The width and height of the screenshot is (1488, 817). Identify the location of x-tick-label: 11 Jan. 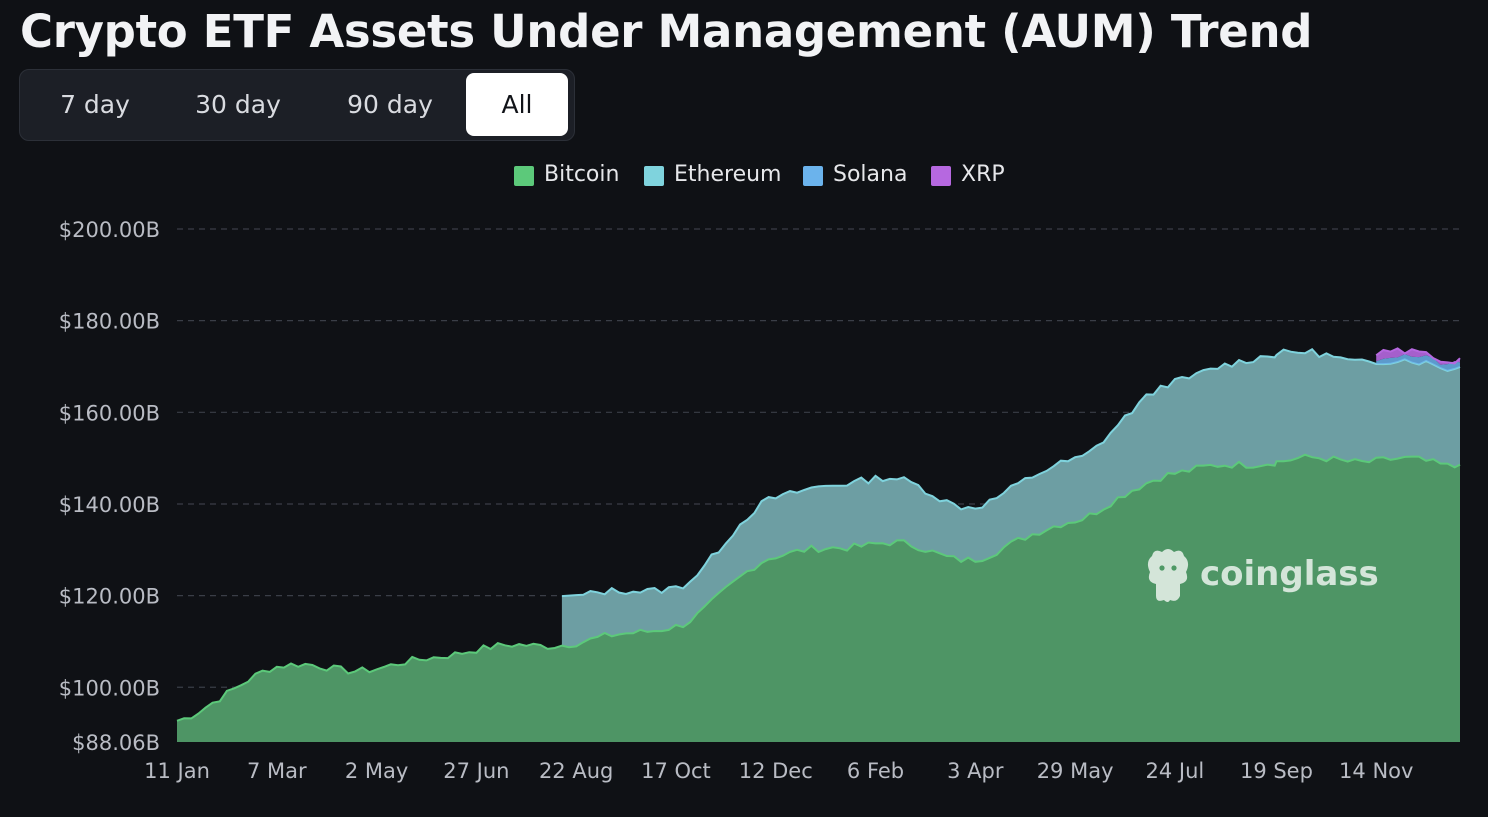
(177, 771).